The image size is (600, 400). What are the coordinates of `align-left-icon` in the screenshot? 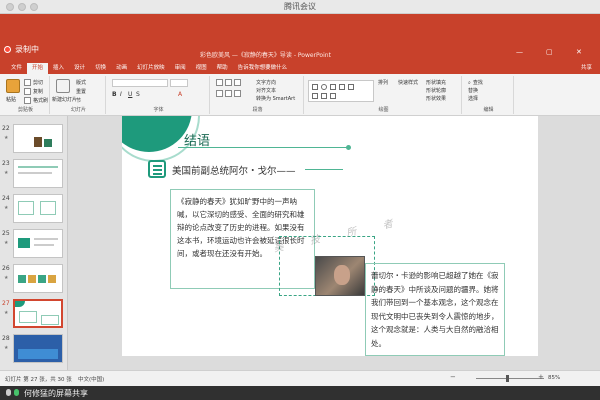 It's located at (219, 93).